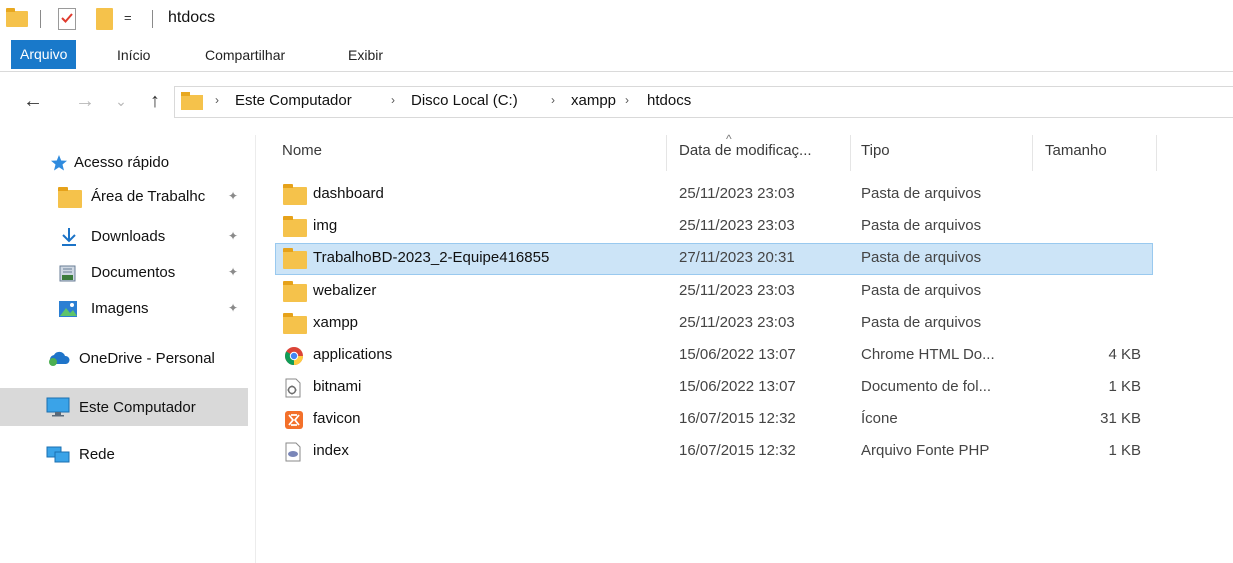  I want to click on file-name: webalizer, so click(345, 290).